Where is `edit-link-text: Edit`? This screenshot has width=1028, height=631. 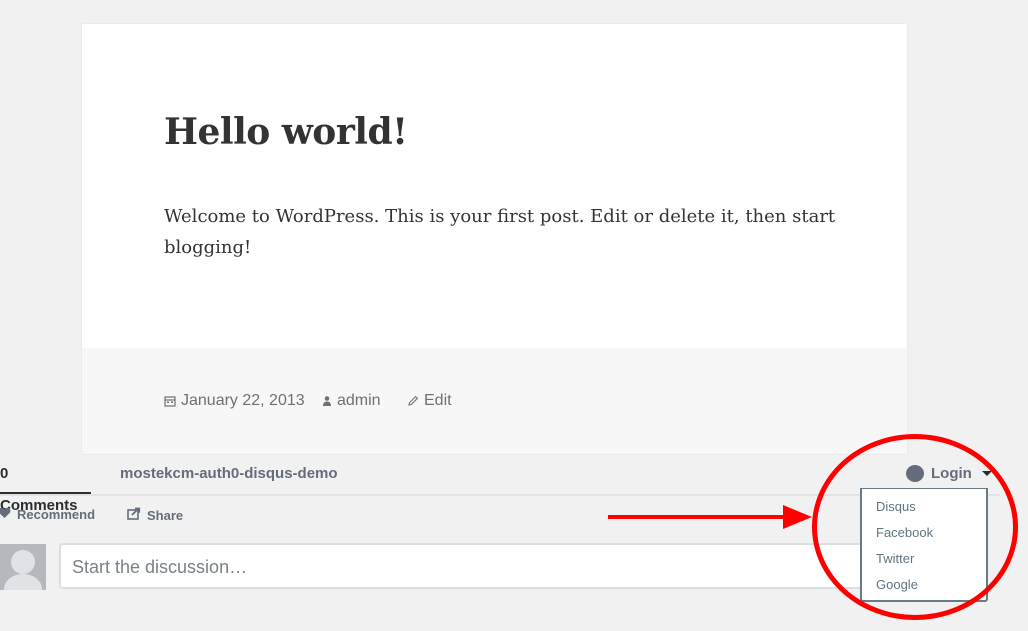
edit-link-text: Edit is located at coordinates (438, 400).